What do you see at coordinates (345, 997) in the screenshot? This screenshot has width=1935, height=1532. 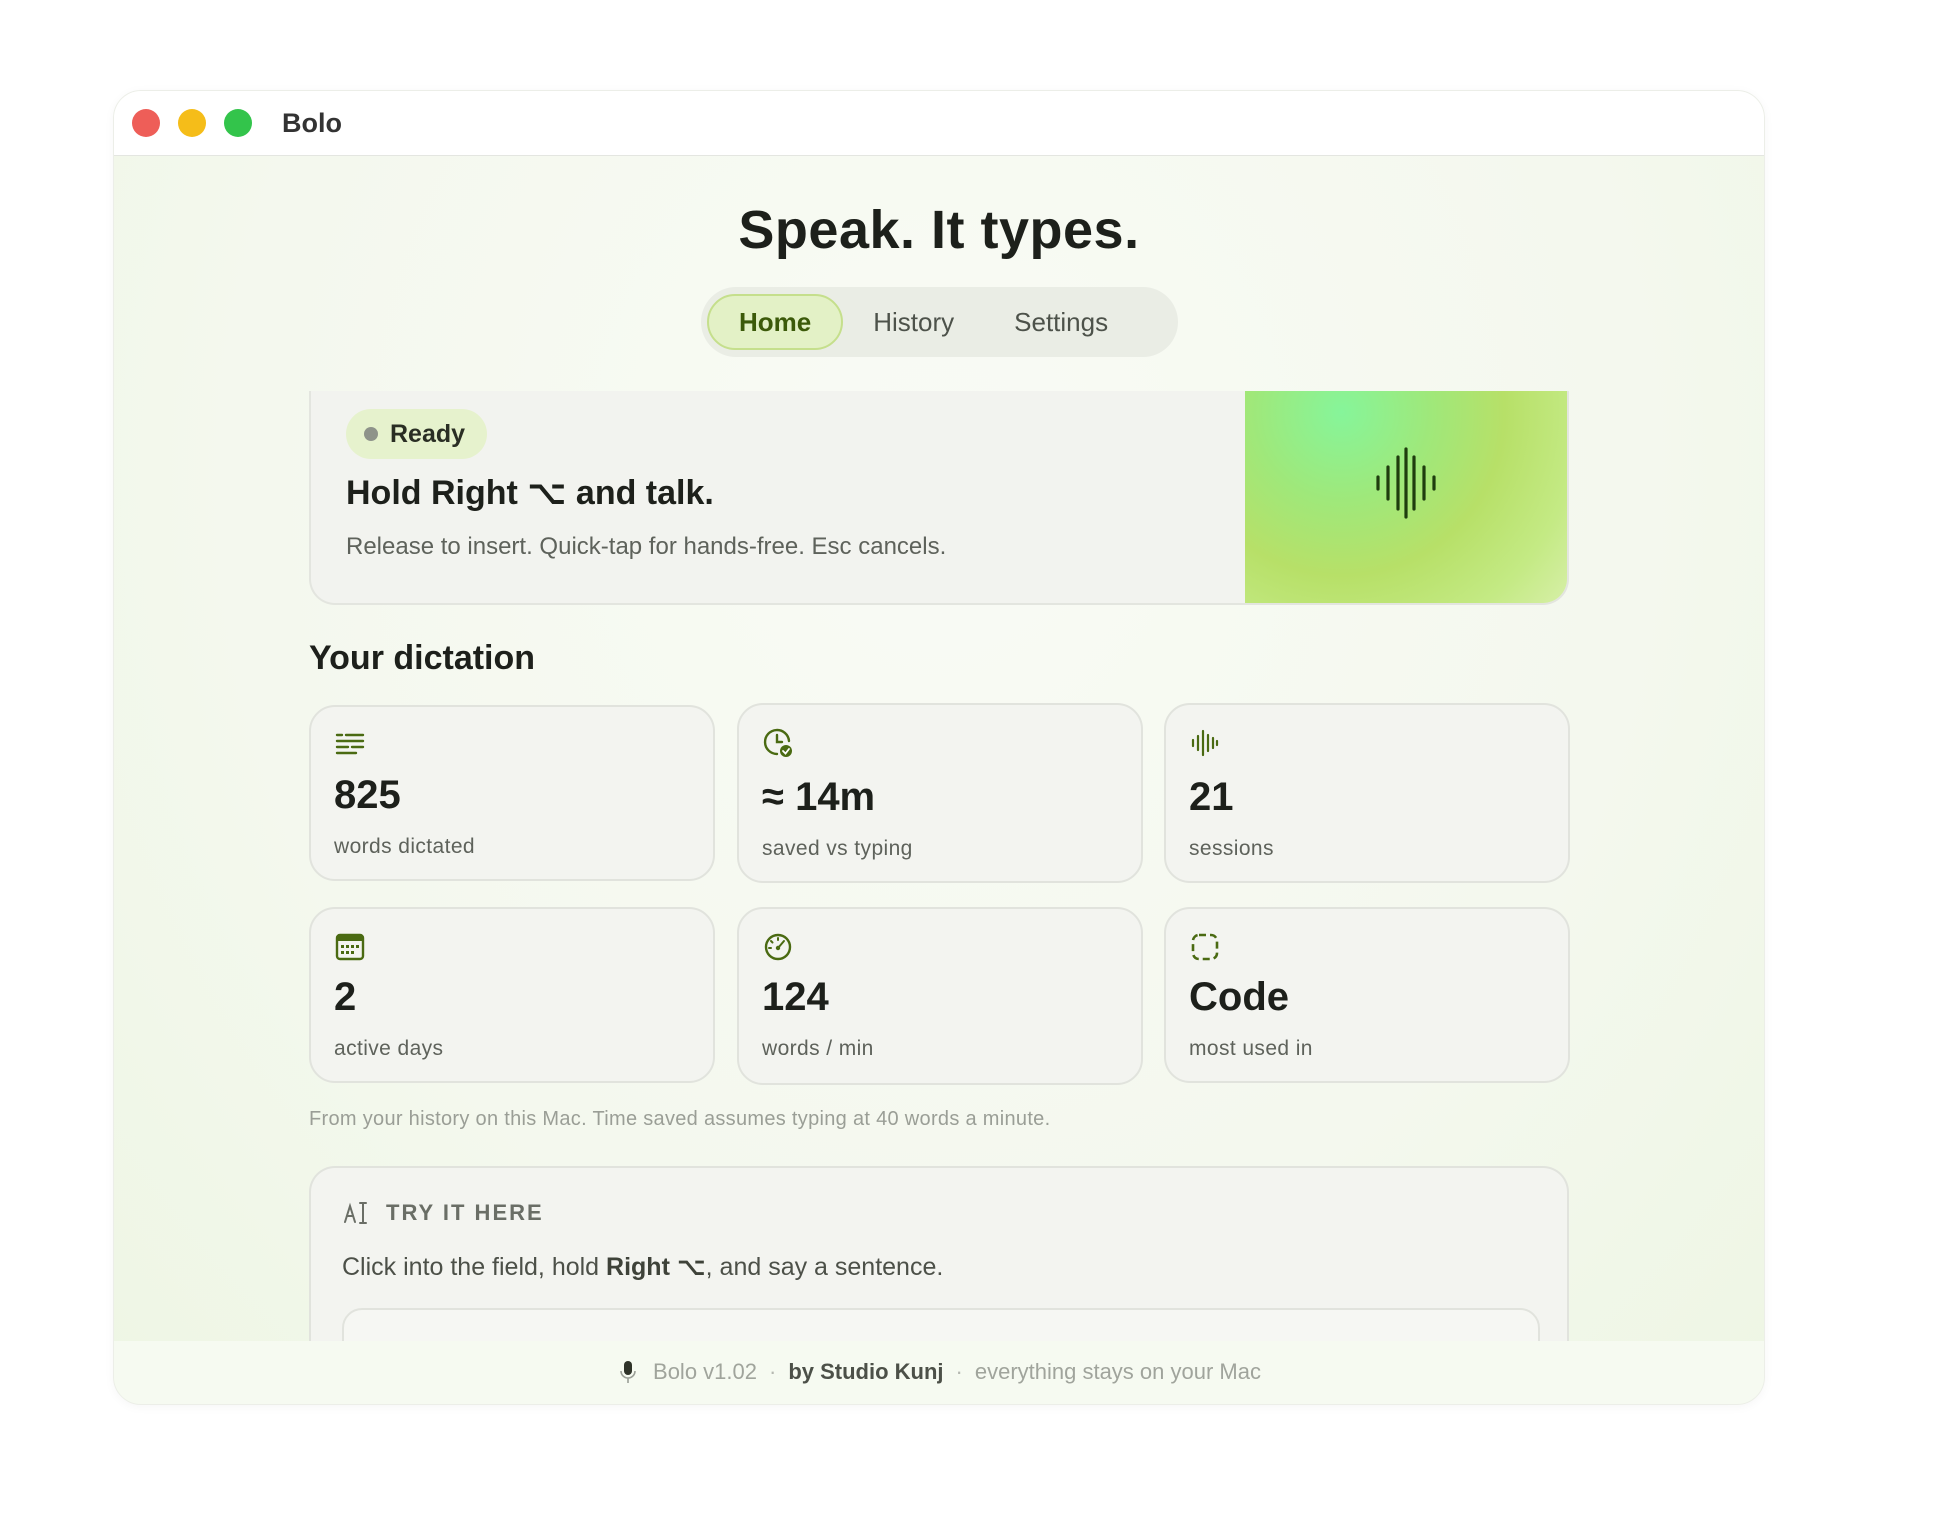 I see `stat-value: 2` at bounding box center [345, 997].